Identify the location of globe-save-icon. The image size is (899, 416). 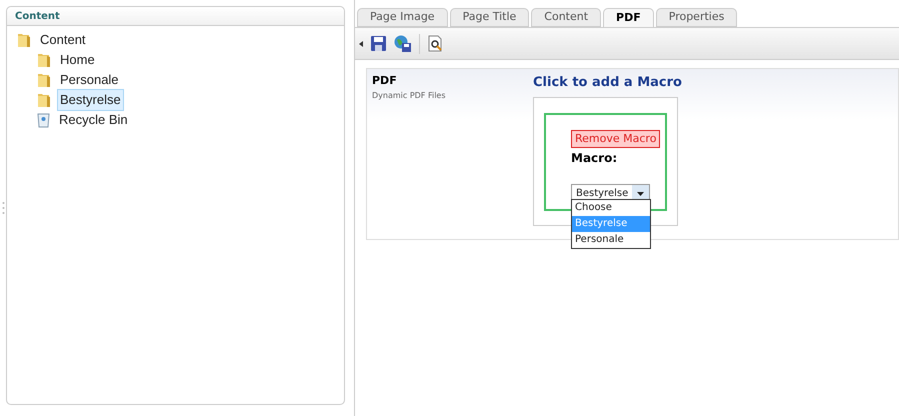
(402, 43).